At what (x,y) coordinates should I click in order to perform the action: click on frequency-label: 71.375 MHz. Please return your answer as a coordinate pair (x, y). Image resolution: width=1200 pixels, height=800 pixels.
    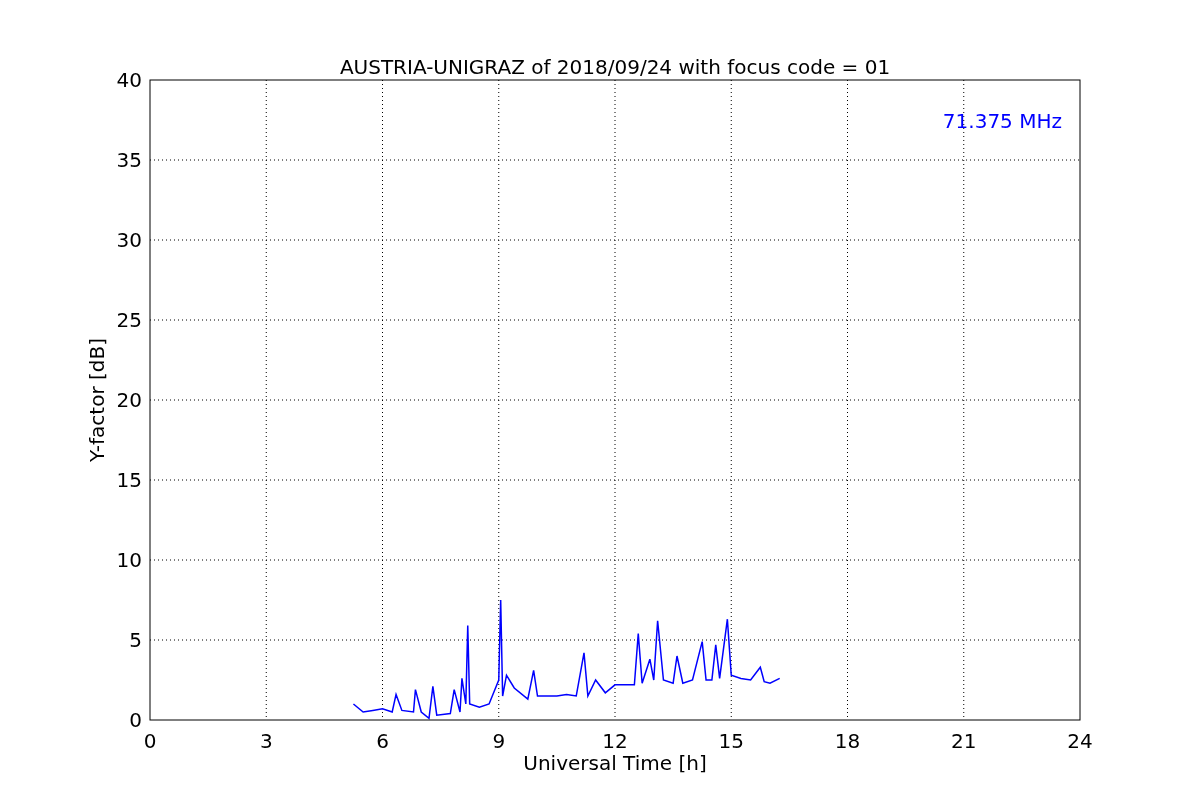
    Looking at the image, I should click on (1002, 121).